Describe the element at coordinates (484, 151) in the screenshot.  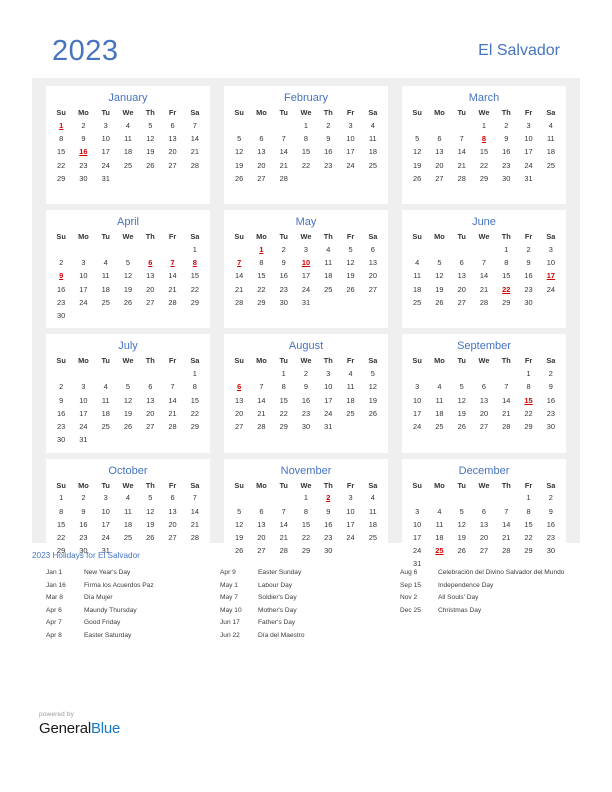
I see `day-cell: 15` at that location.